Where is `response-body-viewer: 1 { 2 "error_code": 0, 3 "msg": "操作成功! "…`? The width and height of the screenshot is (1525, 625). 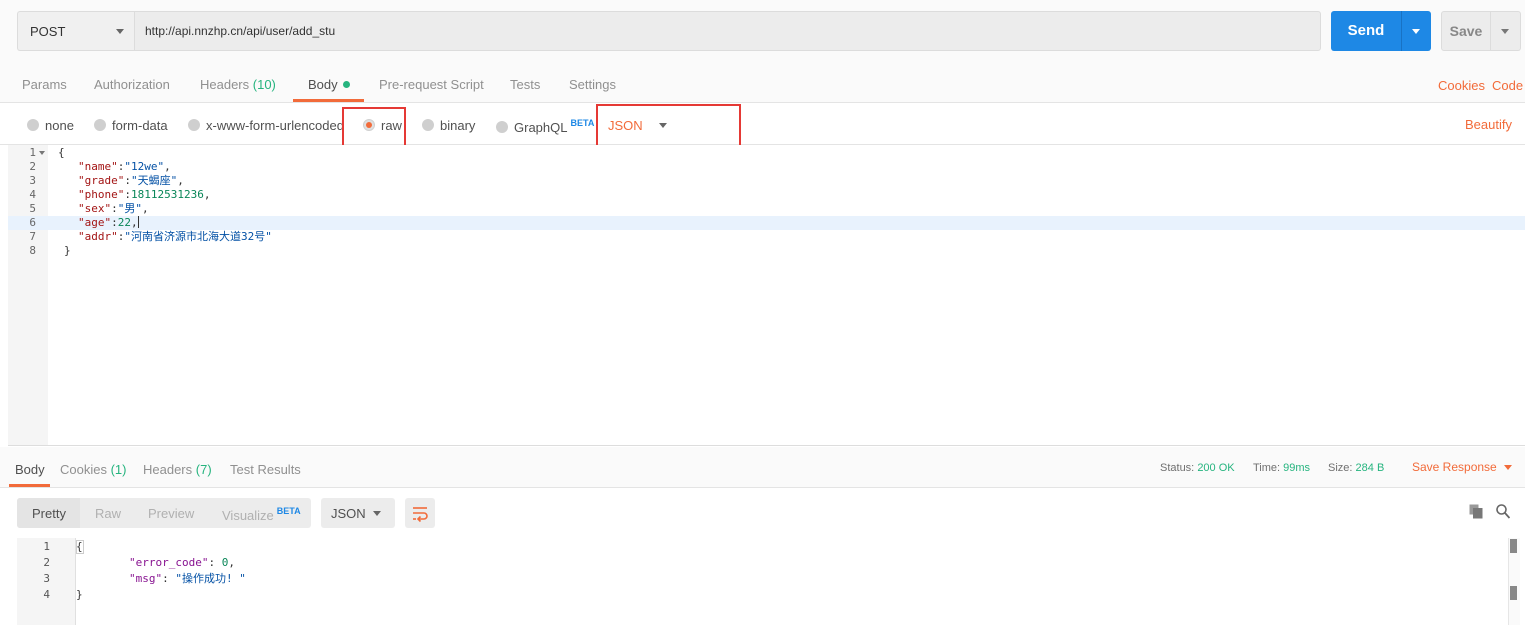 response-body-viewer: 1 { 2 "error_code": 0, 3 "msg": "操作成功! "… is located at coordinates (768, 581).